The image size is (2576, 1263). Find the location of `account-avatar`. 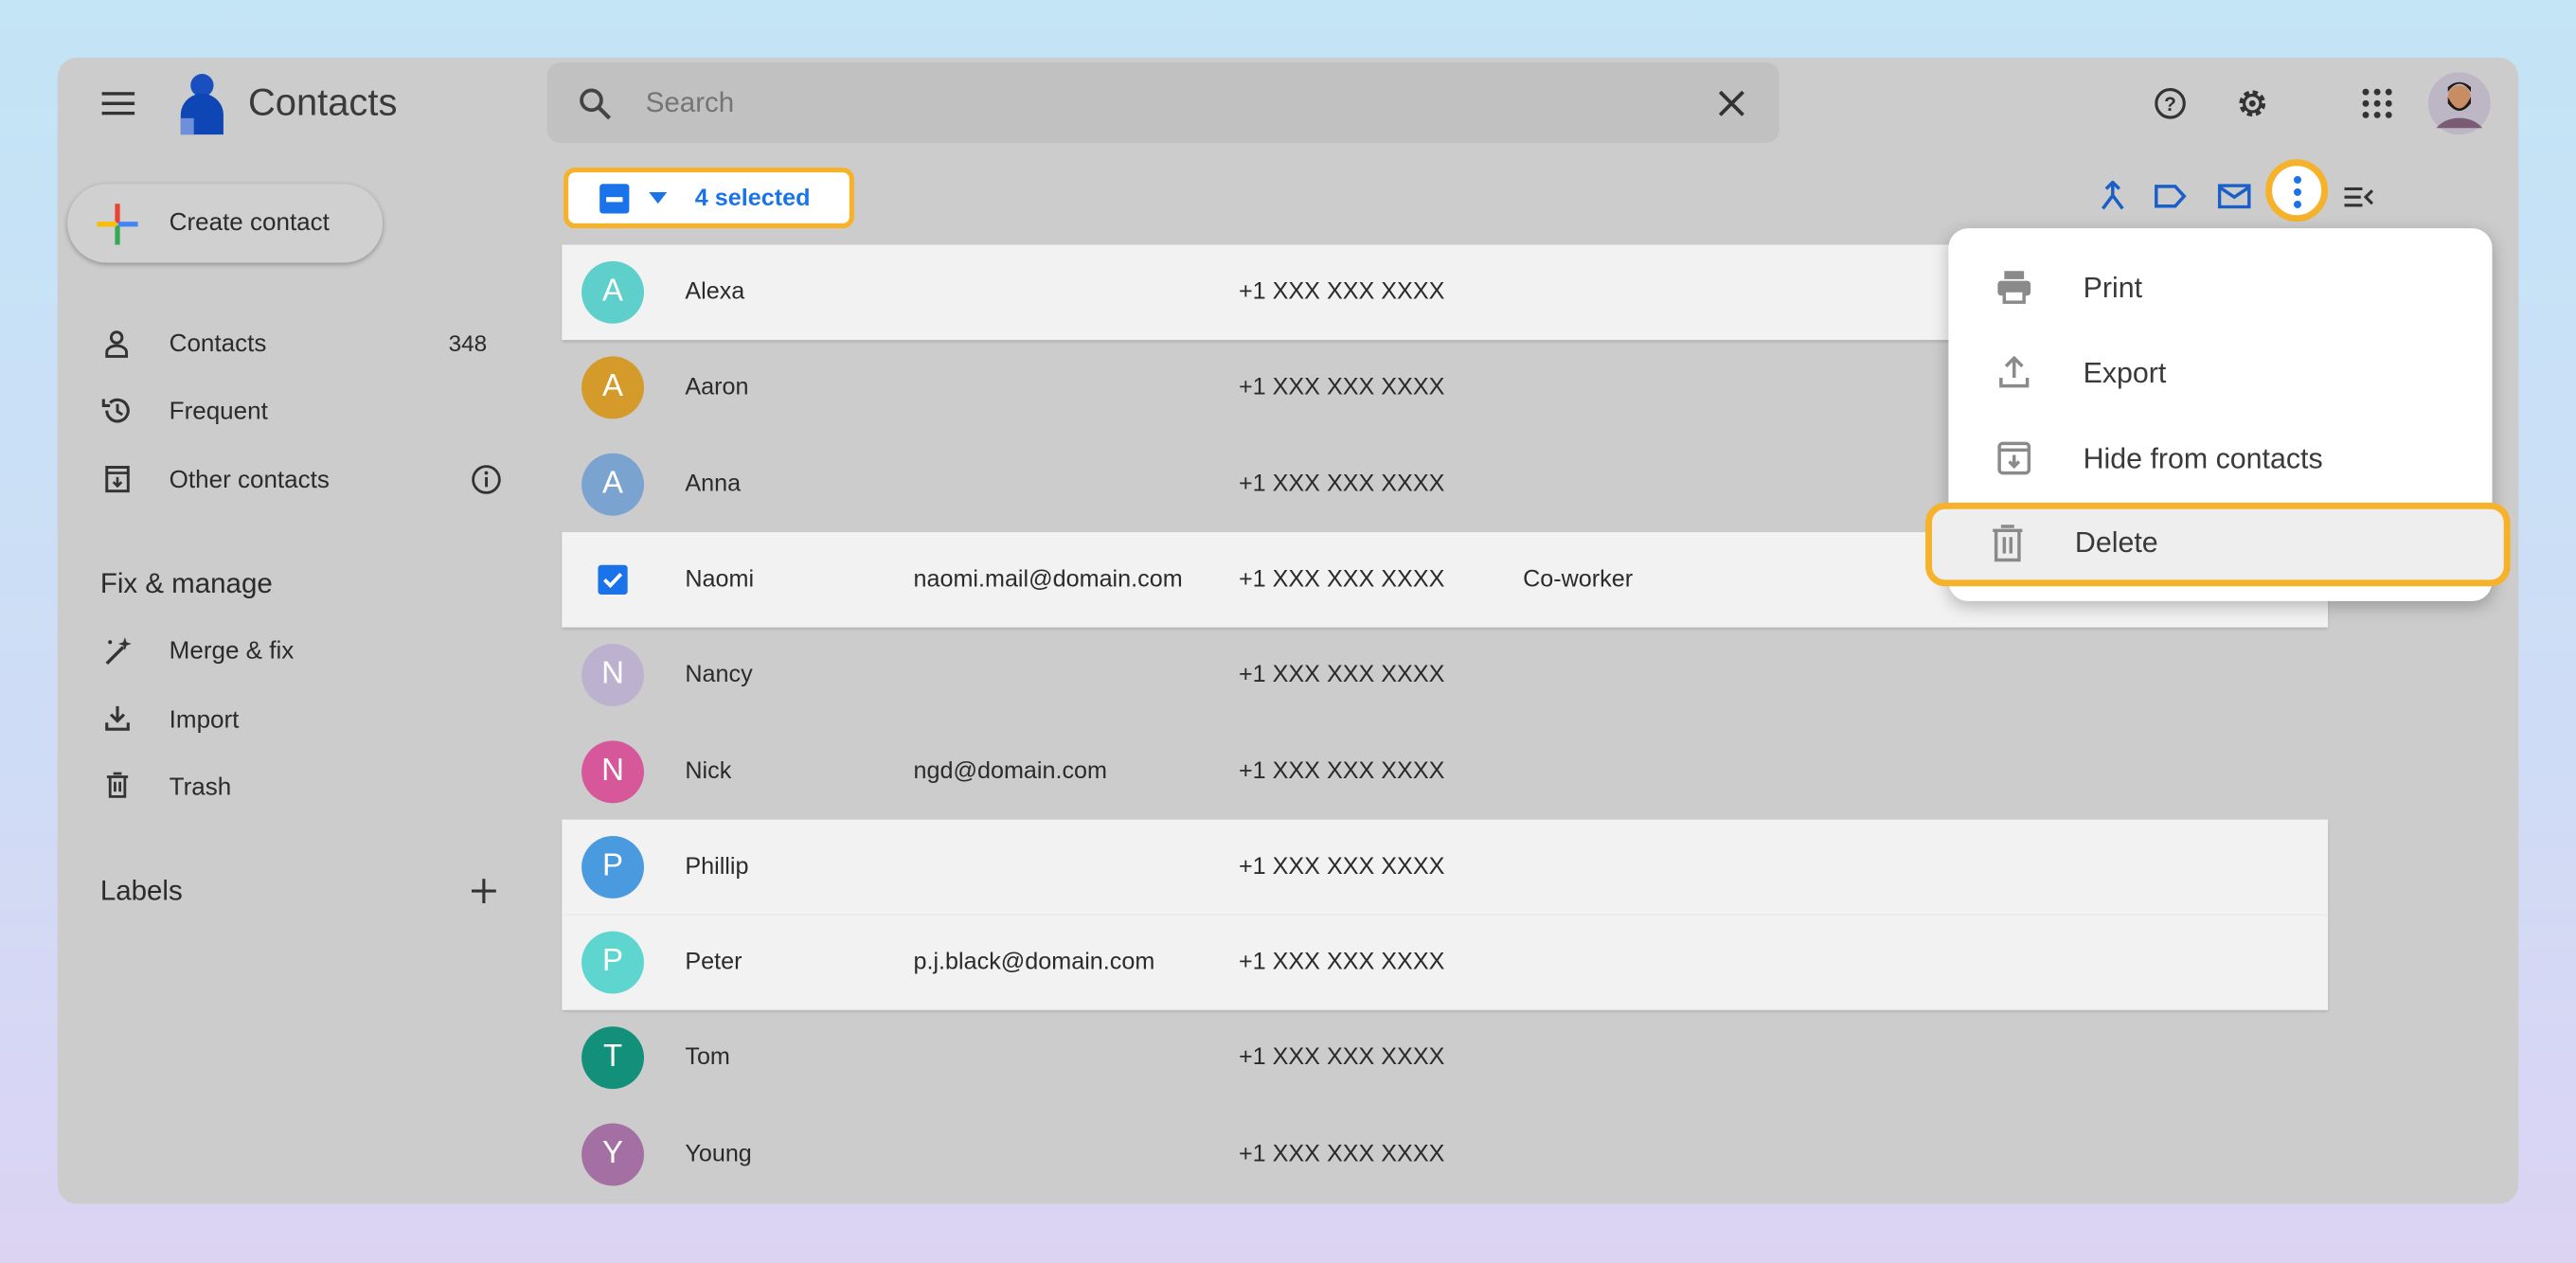

account-avatar is located at coordinates (2459, 103).